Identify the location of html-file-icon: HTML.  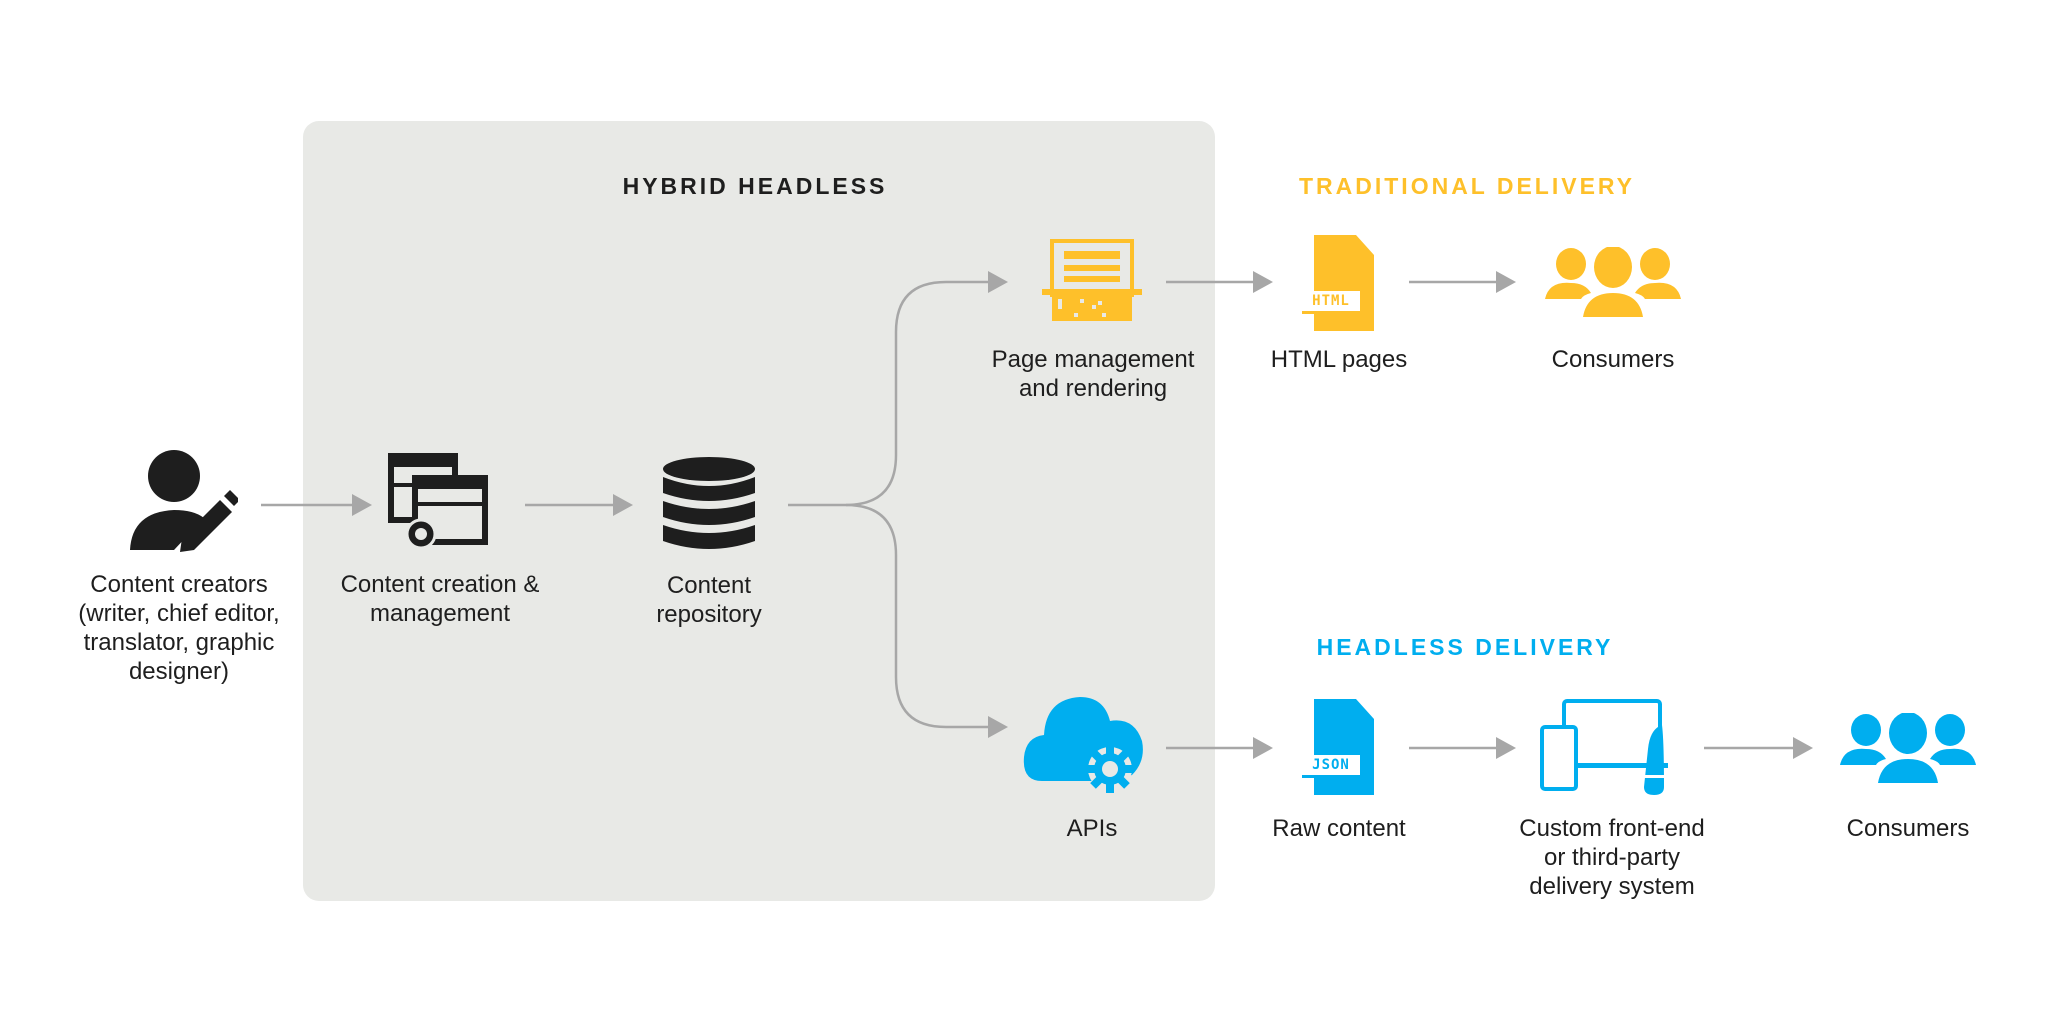
(1339, 283).